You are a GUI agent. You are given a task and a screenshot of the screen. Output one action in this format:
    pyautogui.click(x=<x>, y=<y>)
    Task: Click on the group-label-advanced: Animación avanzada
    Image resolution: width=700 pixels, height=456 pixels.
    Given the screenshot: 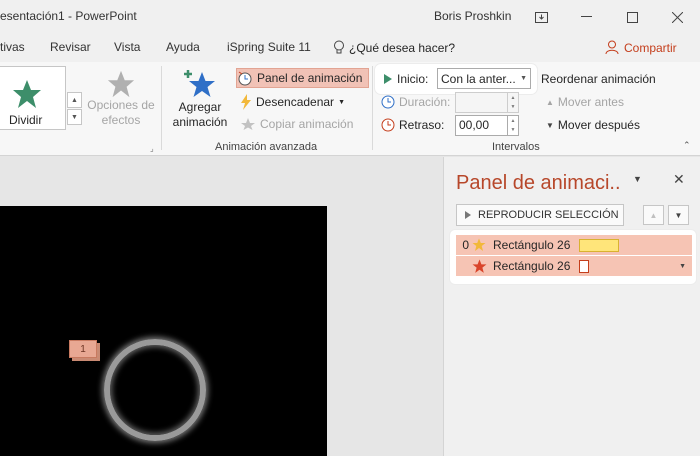 What is the action you would take?
    pyautogui.click(x=266, y=147)
    